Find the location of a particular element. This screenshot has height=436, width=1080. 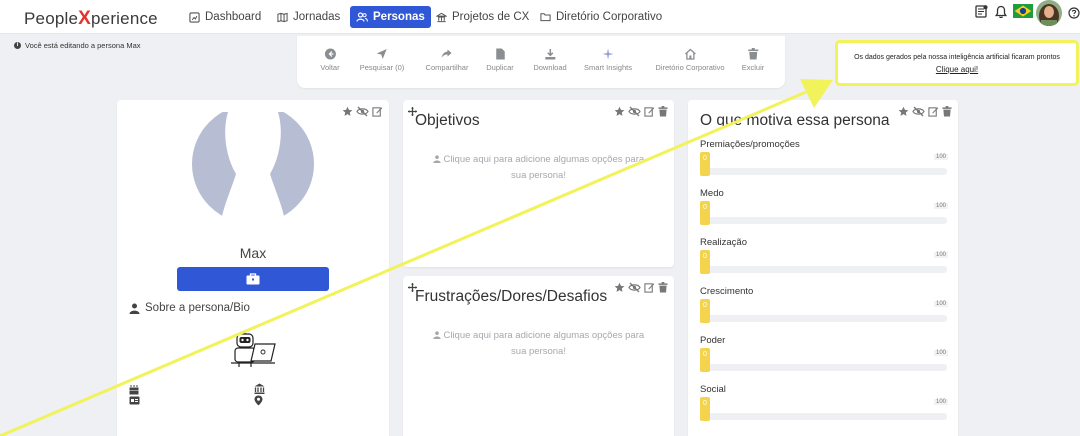

birthday-cake-icon is located at coordinates (134, 390).